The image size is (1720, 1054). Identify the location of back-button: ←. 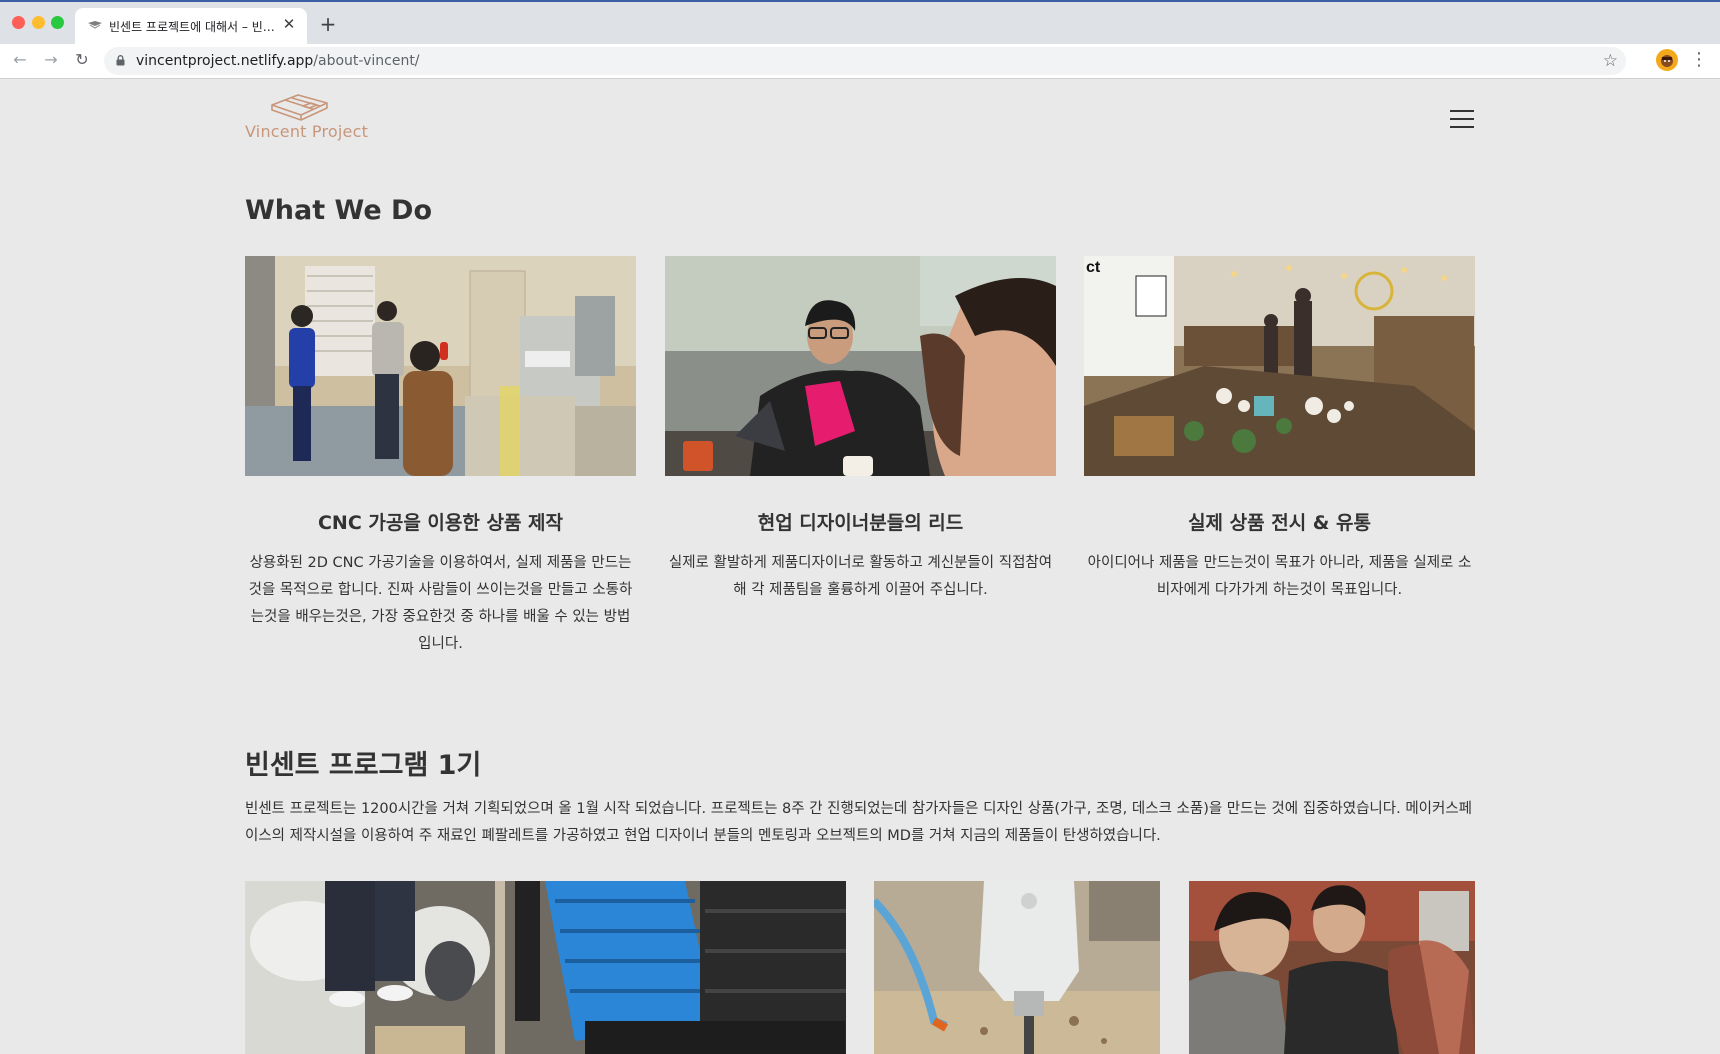
(20, 60).